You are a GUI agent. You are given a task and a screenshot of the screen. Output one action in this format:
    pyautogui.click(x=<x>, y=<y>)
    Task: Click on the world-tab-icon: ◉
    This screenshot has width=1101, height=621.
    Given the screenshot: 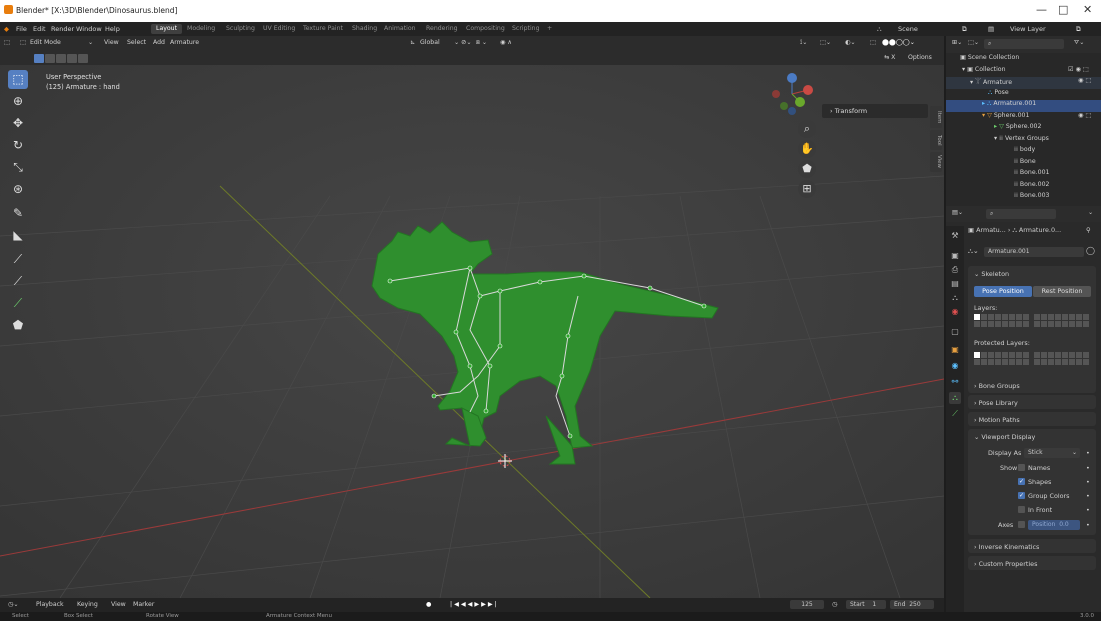 What is the action you would take?
    pyautogui.click(x=955, y=312)
    